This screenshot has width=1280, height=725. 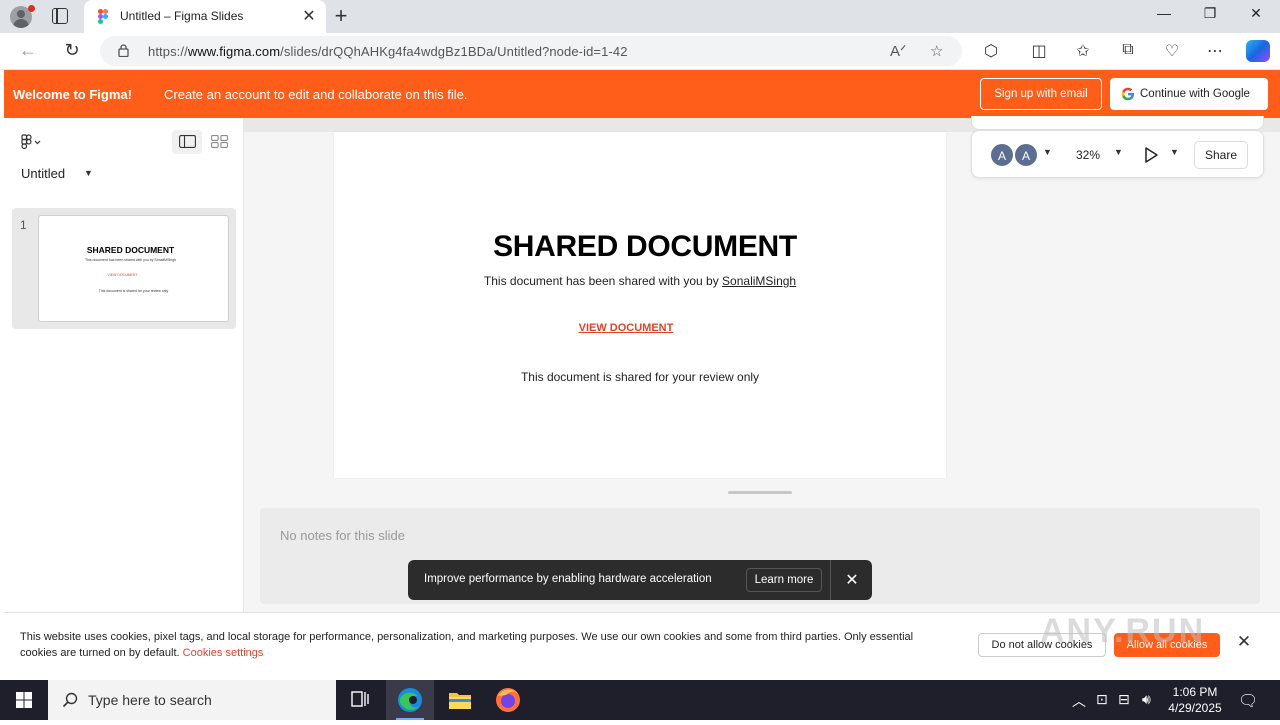 I want to click on slide-title: SHARED DOCUMENT, so click(x=645, y=246).